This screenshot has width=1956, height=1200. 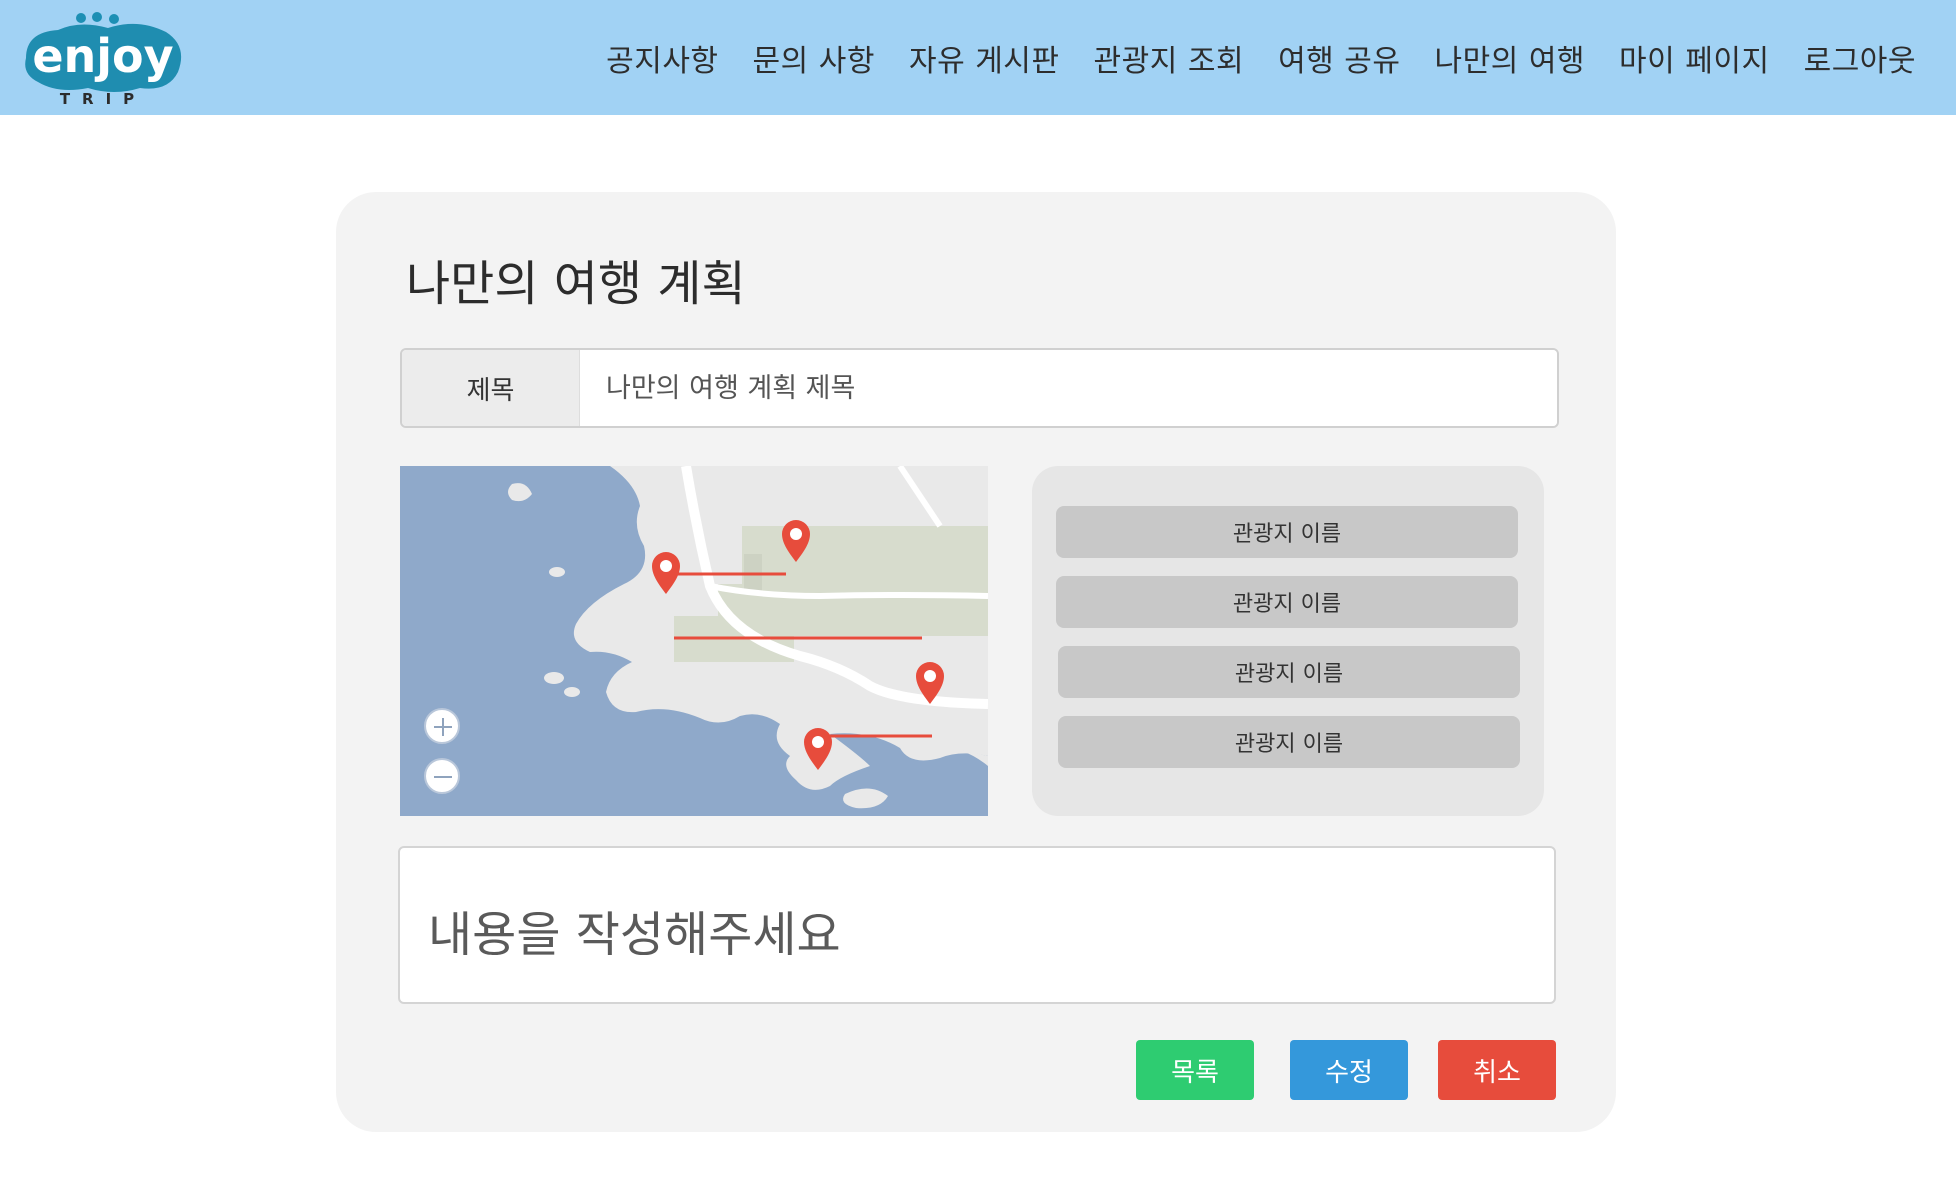 I want to click on trip-map, so click(x=694, y=641).